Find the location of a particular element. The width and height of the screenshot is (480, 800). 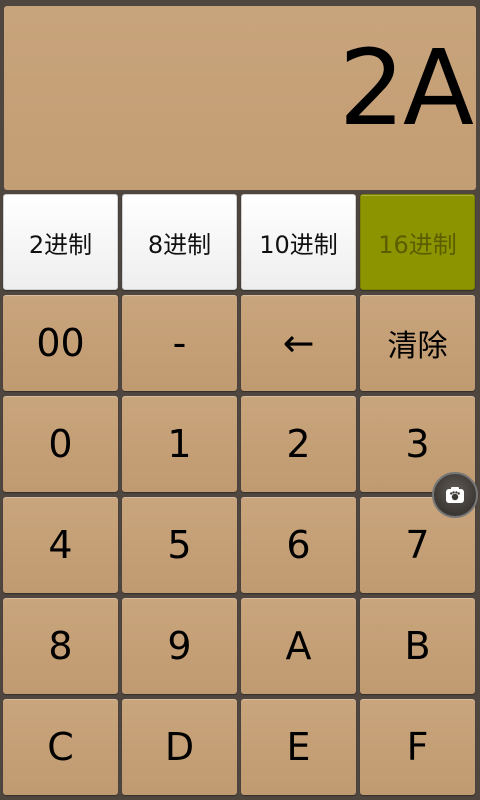

base-2-button: 2进制 is located at coordinates (60, 242).